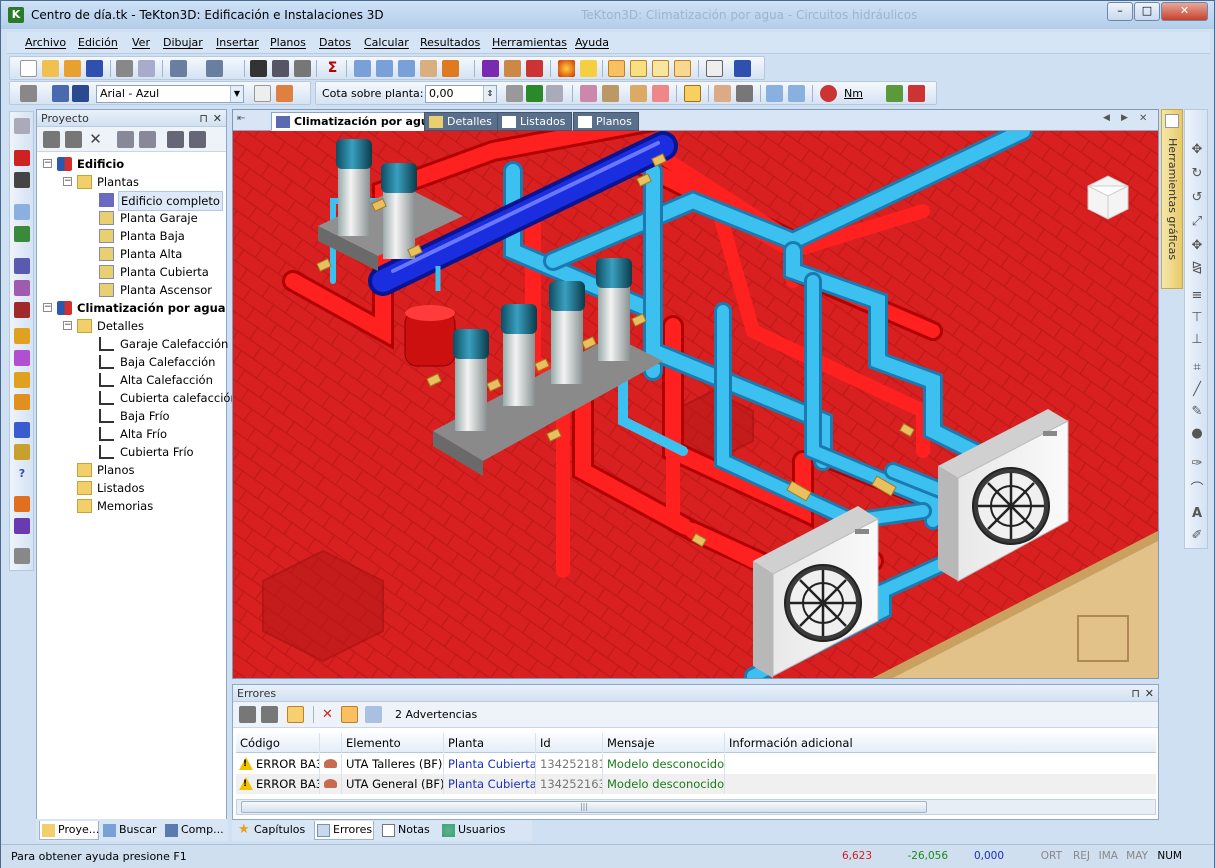 The image size is (1215, 868). What do you see at coordinates (288, 42) in the screenshot?
I see `menu-planos: Planos` at bounding box center [288, 42].